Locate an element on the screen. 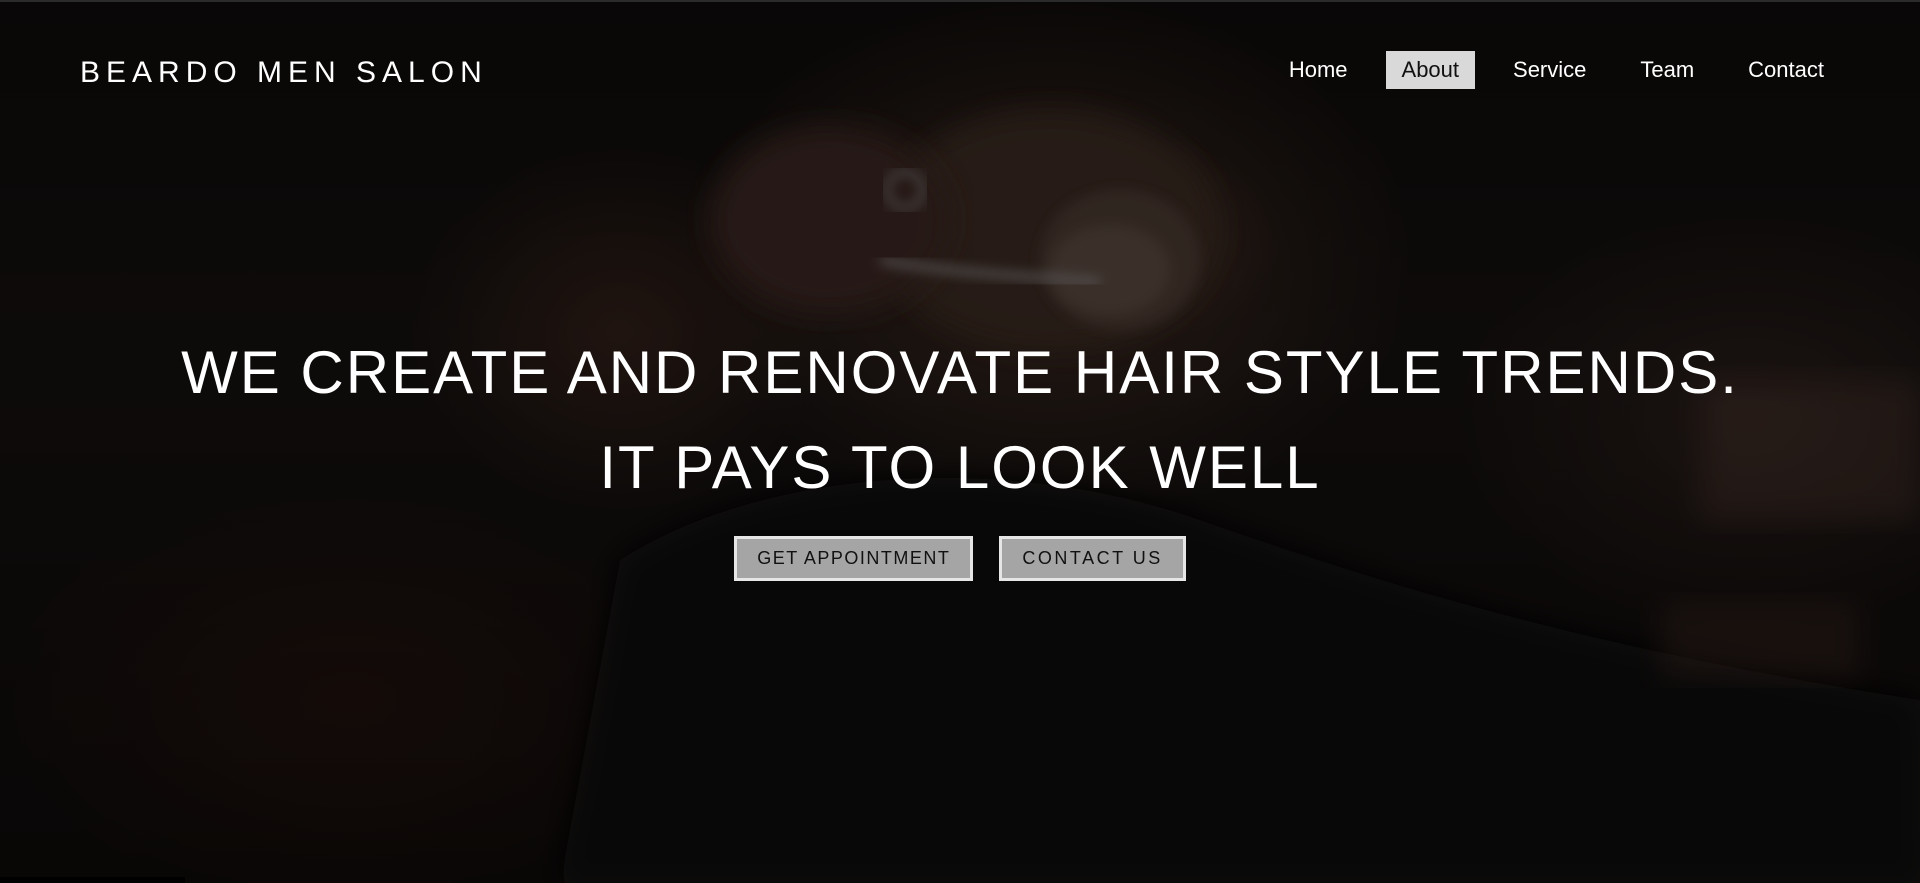 This screenshot has width=1920, height=883. nav-service: Service is located at coordinates (1549, 70).